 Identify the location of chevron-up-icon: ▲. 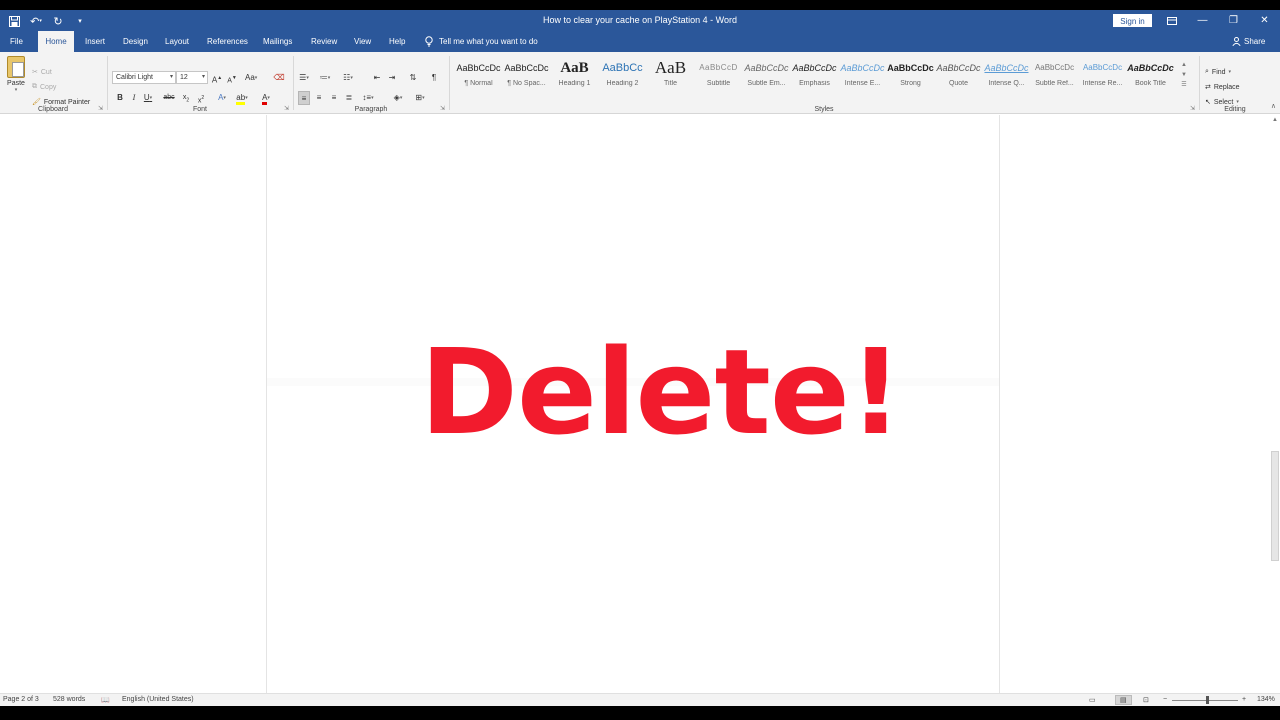
(1184, 65).